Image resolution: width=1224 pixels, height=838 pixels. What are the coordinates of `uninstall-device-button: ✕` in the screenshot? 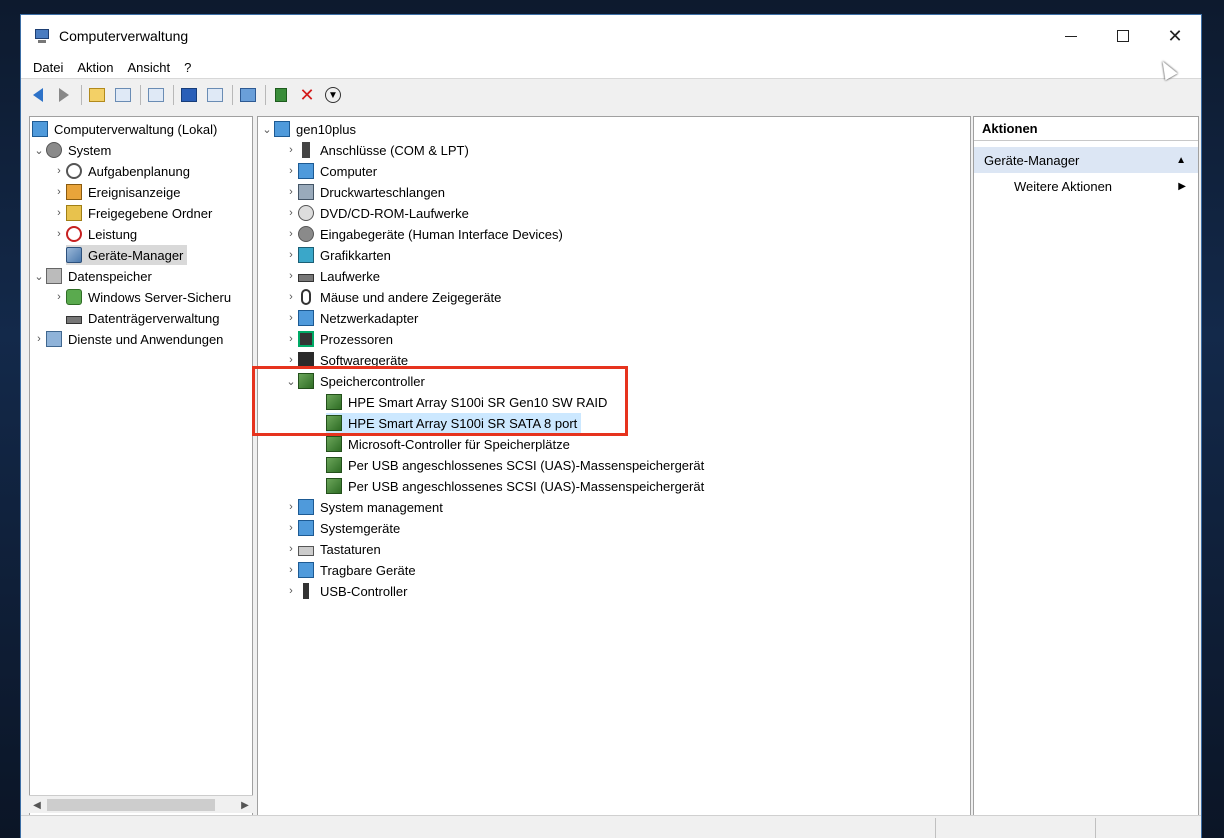 It's located at (307, 95).